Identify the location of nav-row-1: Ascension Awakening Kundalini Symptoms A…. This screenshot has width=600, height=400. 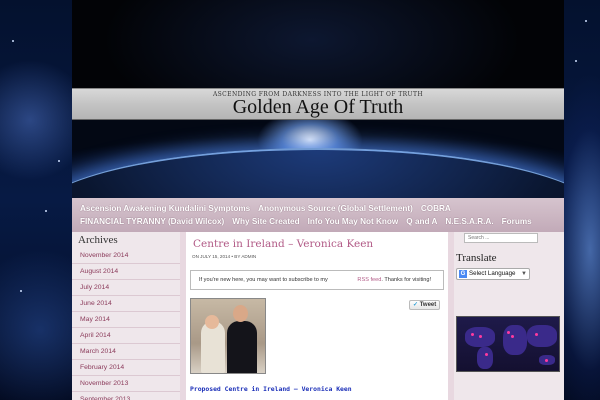
(319, 208).